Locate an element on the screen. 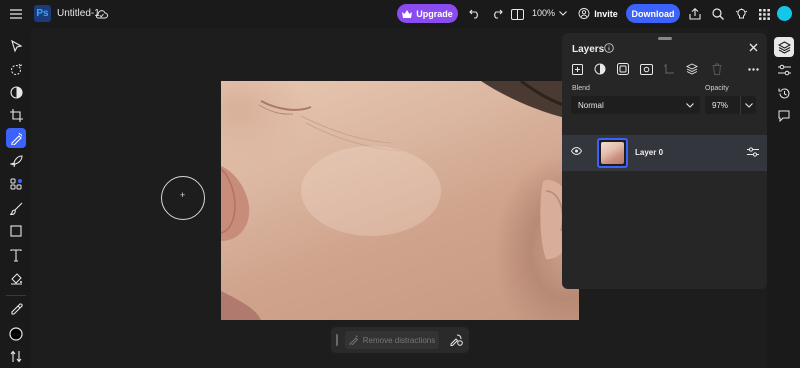 Image resolution: width=800 pixels, height=368 pixels. layer-stack-icon is located at coordinates (692, 69).